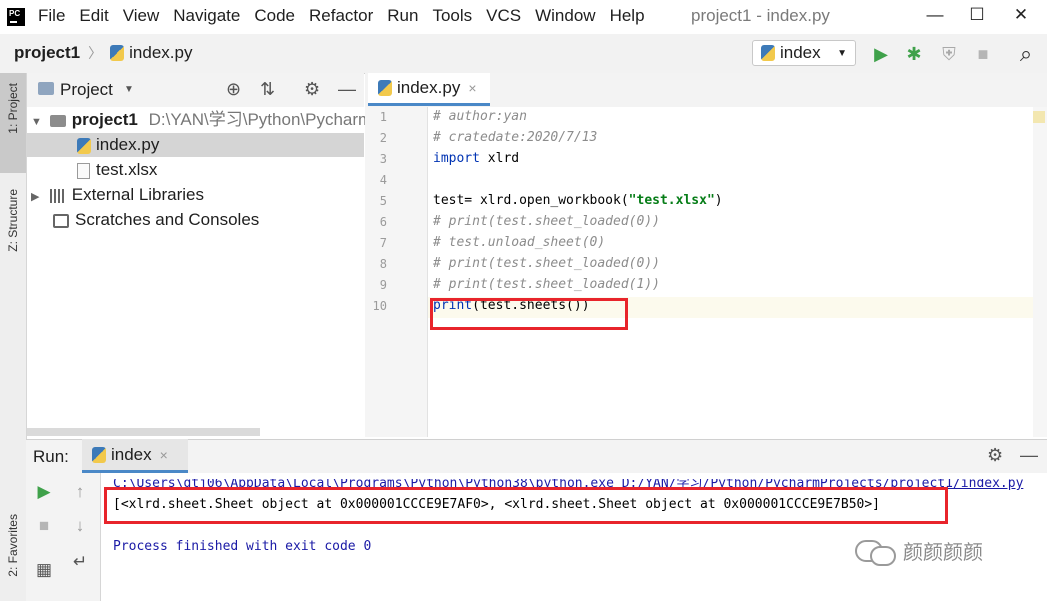 The height and width of the screenshot is (601, 1047). I want to click on favorites-tool-tab-label: 2: Favorites, so click(13, 545).